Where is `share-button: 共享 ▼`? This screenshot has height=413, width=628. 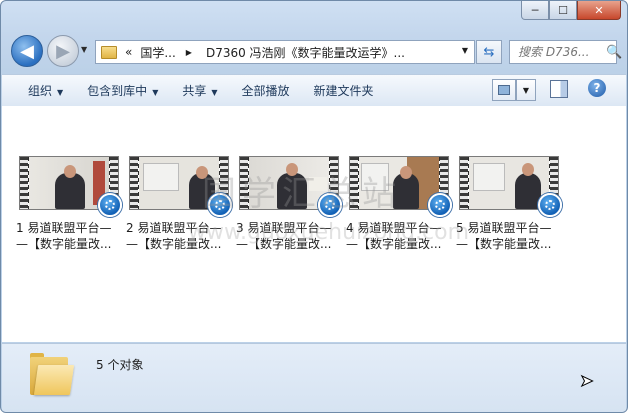
share-button: 共享 ▼ is located at coordinates (199, 90).